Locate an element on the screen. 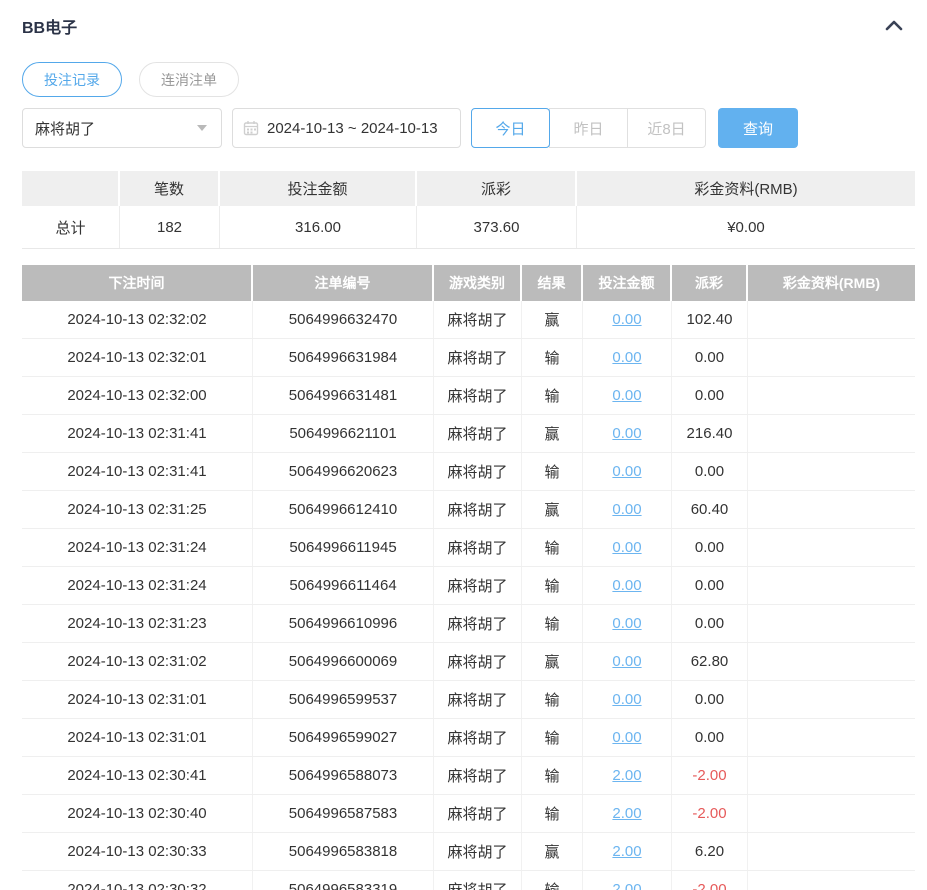 This screenshot has height=890, width=927. bet-id-cell: 5064996599027 is located at coordinates (343, 737).